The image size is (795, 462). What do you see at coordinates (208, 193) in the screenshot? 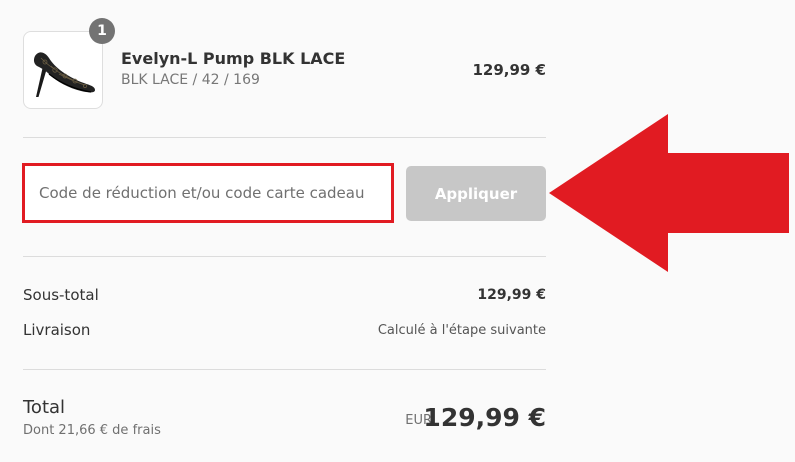
I see `discount-code-input` at bounding box center [208, 193].